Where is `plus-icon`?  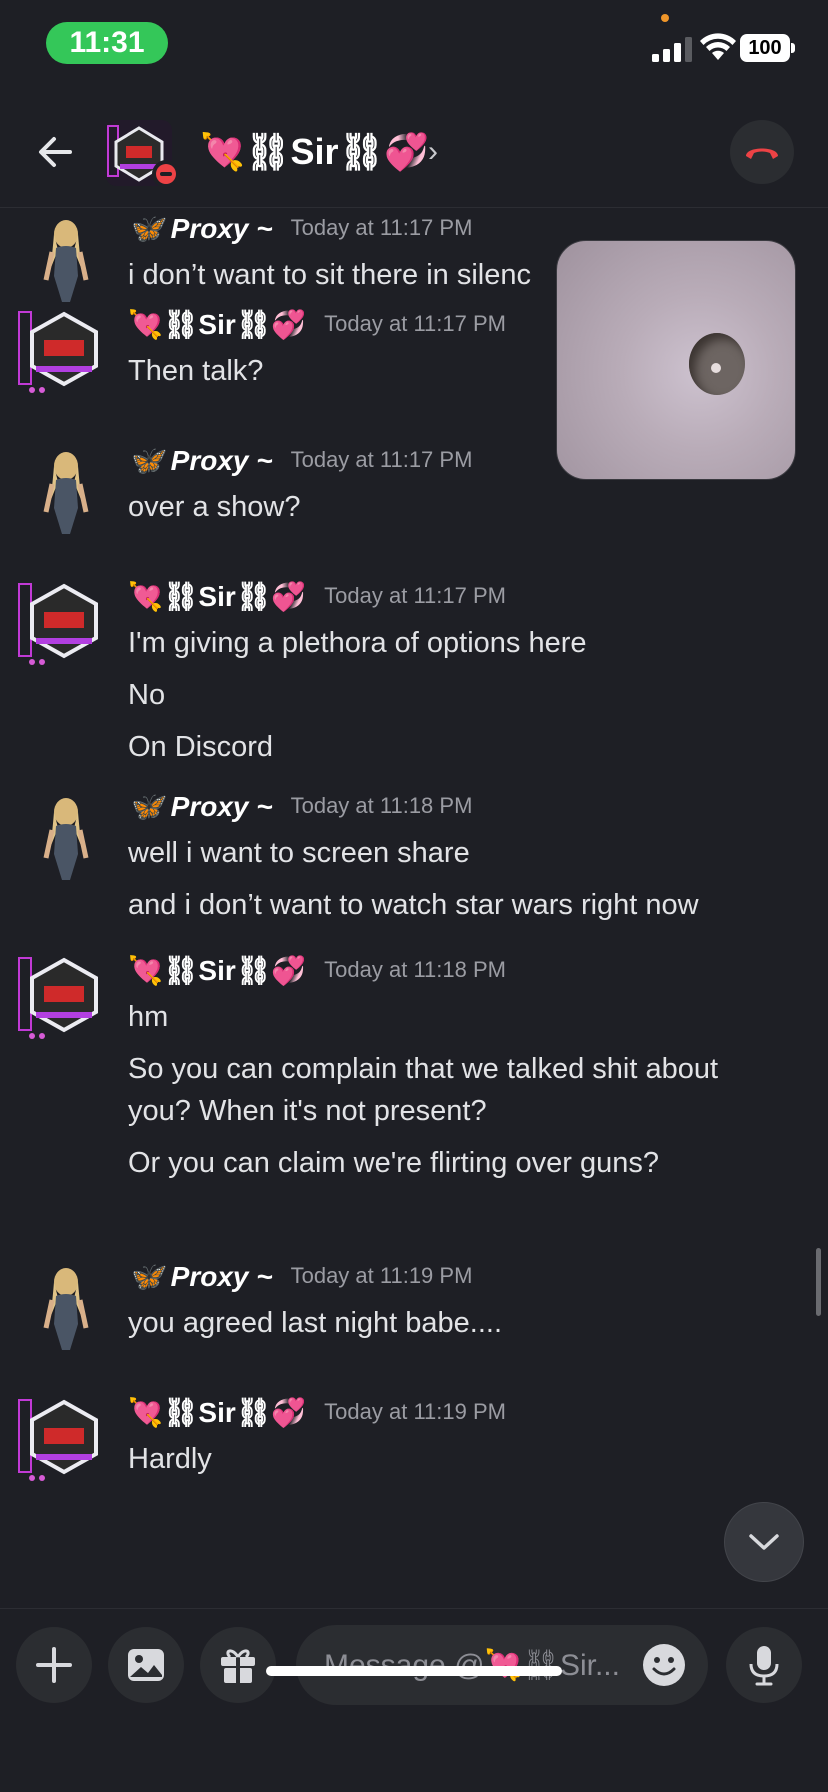 plus-icon is located at coordinates (54, 1665).